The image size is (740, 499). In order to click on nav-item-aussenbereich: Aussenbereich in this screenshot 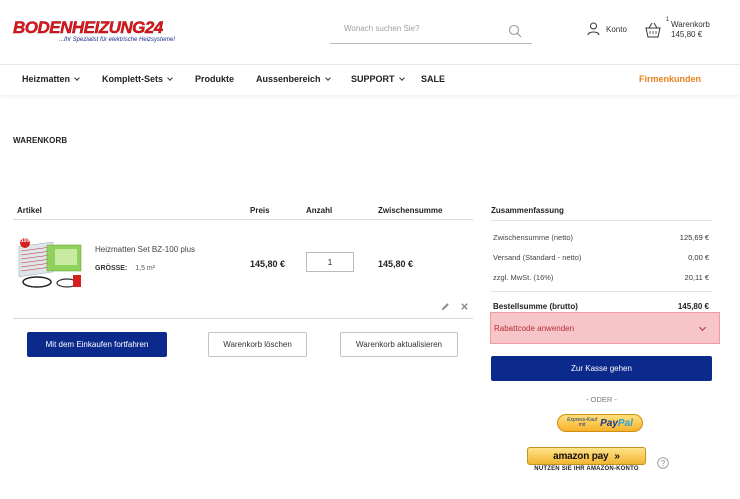, I will do `click(293, 79)`.